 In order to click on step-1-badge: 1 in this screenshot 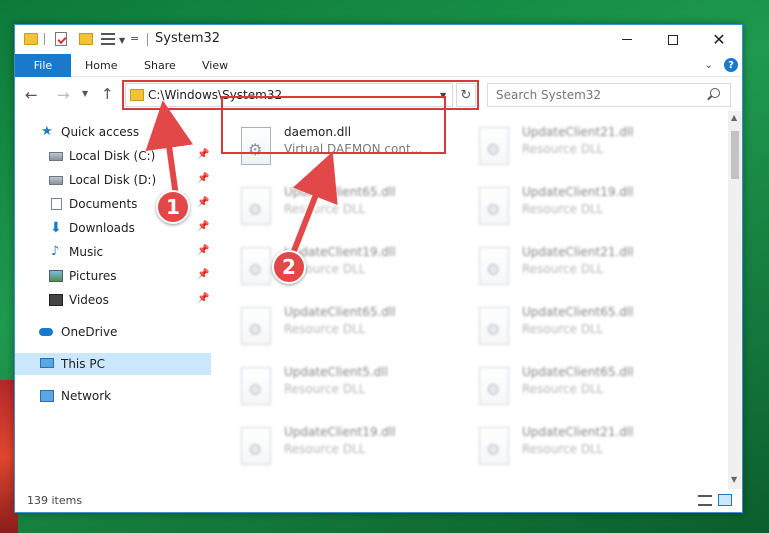, I will do `click(173, 207)`.